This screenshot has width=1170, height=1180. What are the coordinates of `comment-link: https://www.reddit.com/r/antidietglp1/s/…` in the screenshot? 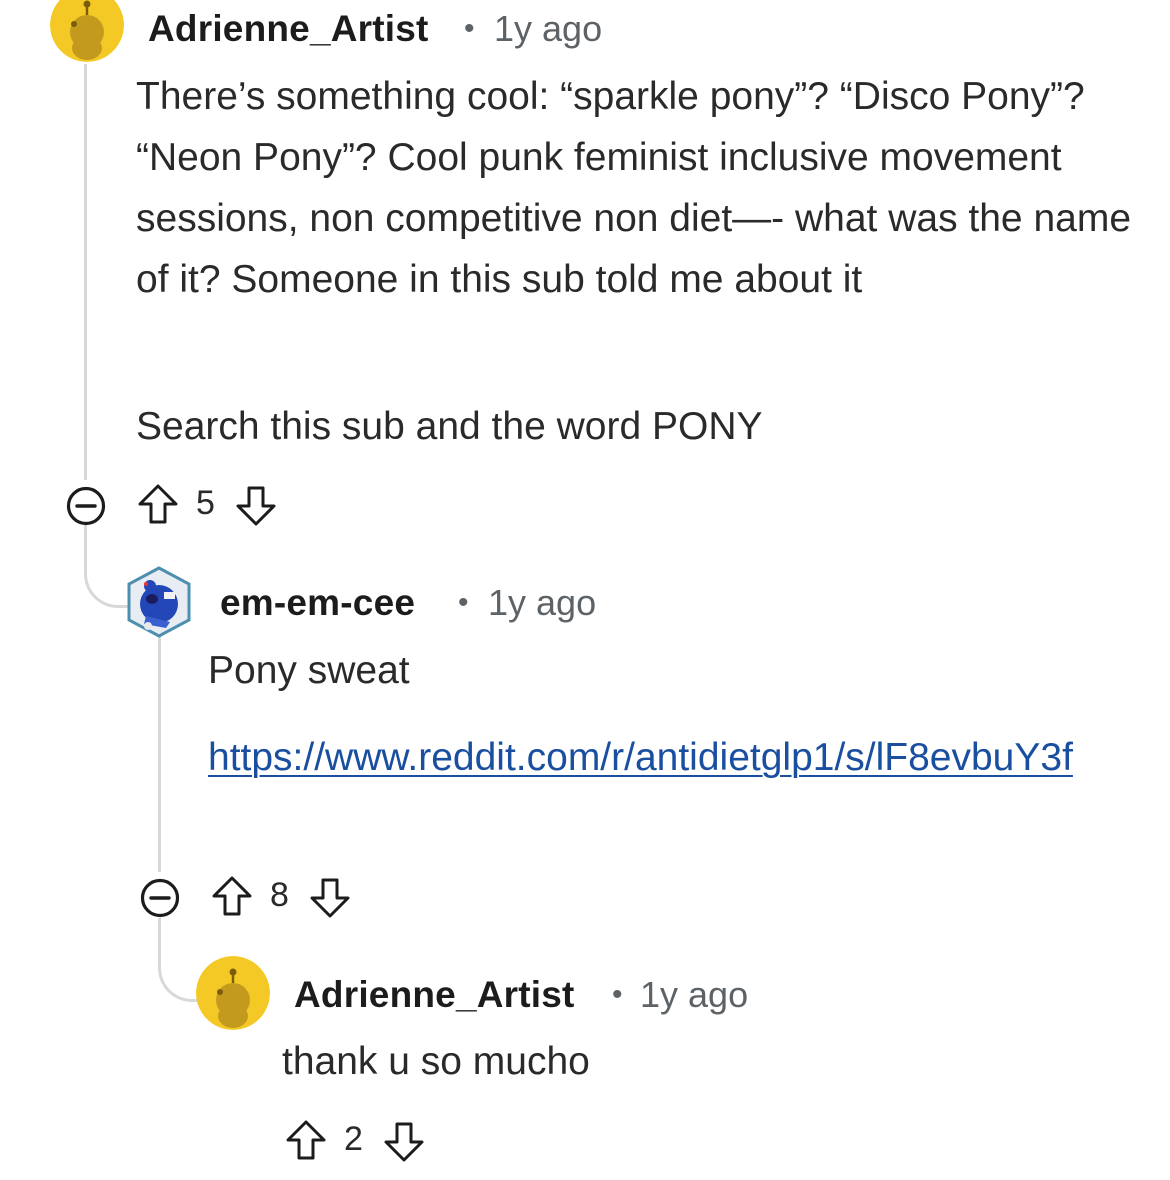 It's located at (640, 757).